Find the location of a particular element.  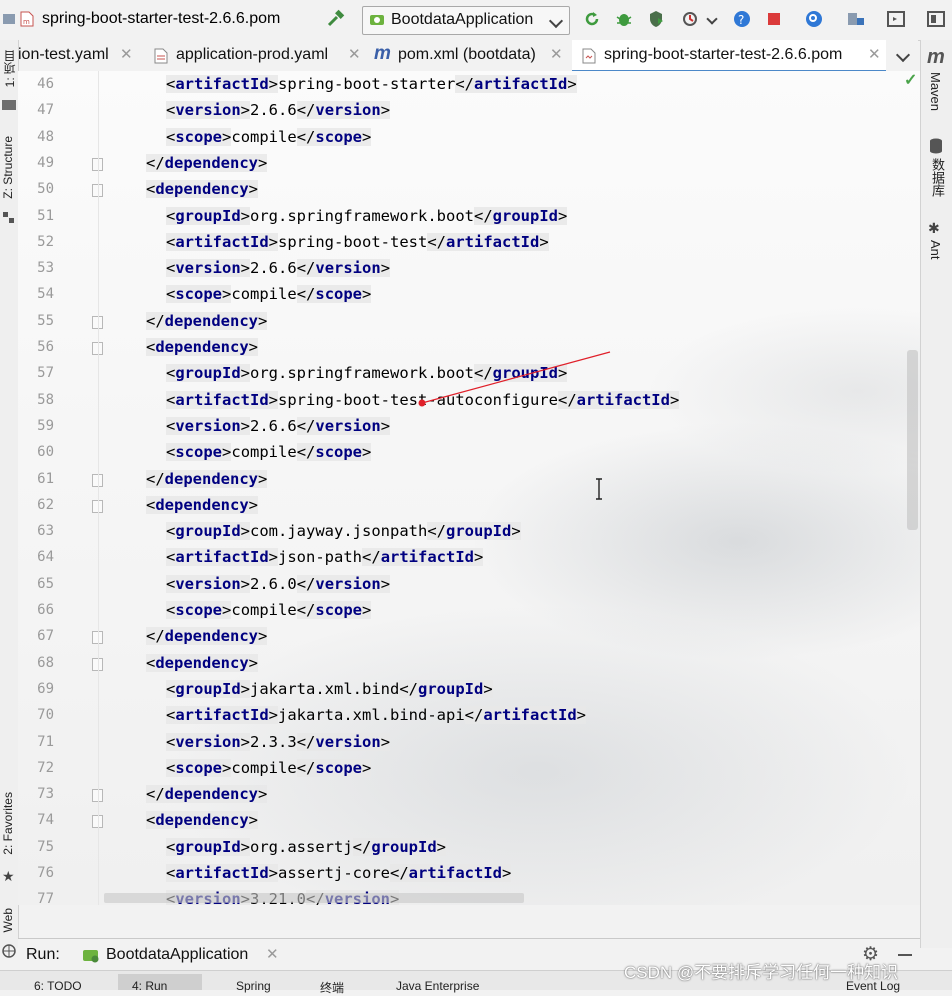

code-line: <artifactId>assertj-core</artifactId> is located at coordinates (468, 874).